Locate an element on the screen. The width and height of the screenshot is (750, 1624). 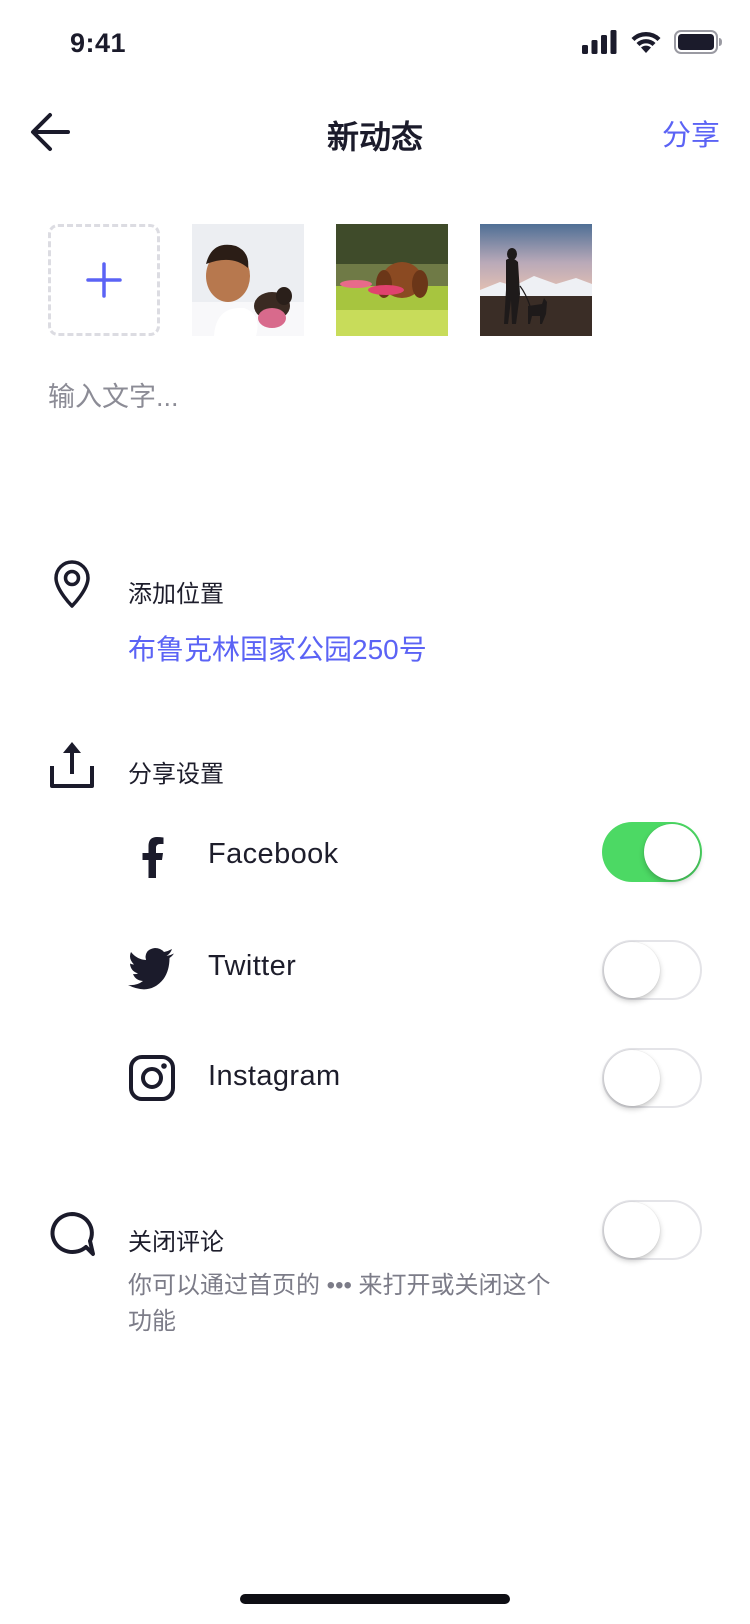
photo-kid-with-puppy is located at coordinates (248, 280).